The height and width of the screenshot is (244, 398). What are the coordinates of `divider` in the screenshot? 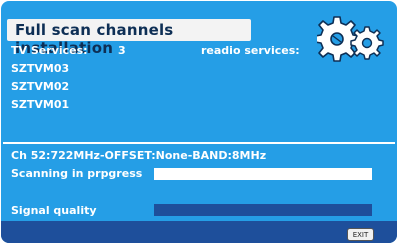 It's located at (199, 143).